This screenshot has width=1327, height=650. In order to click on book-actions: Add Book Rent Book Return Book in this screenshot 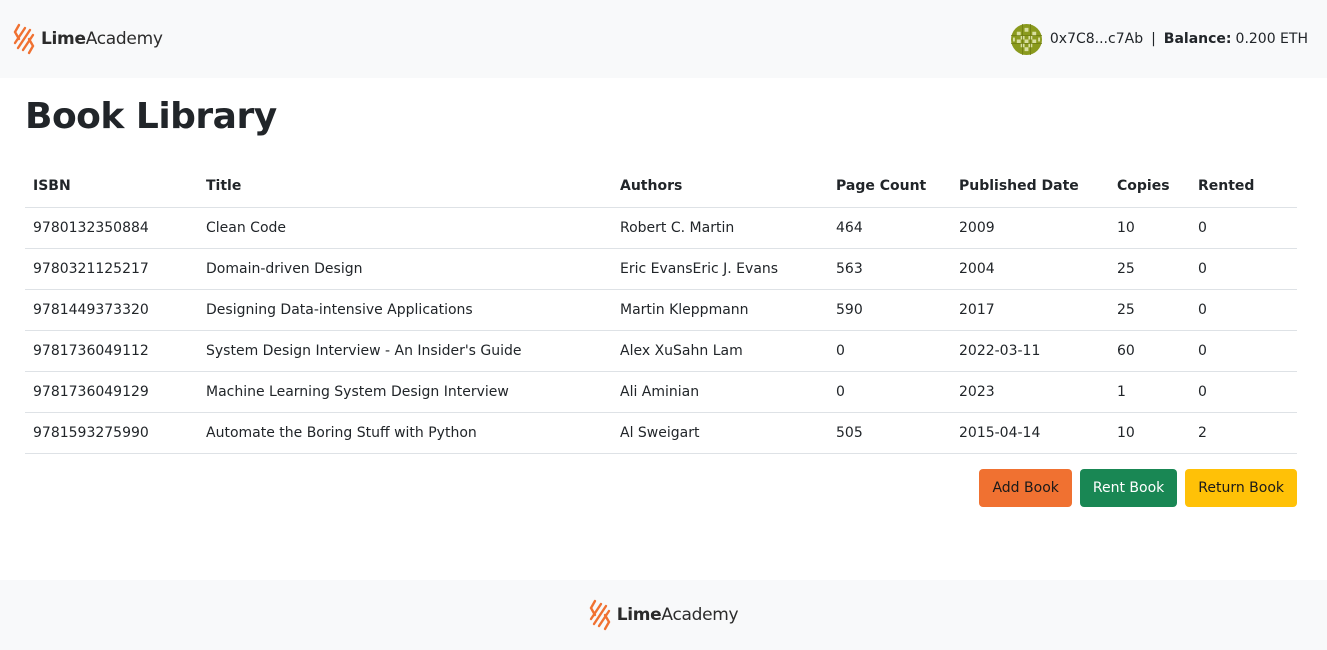, I will do `click(1138, 488)`.